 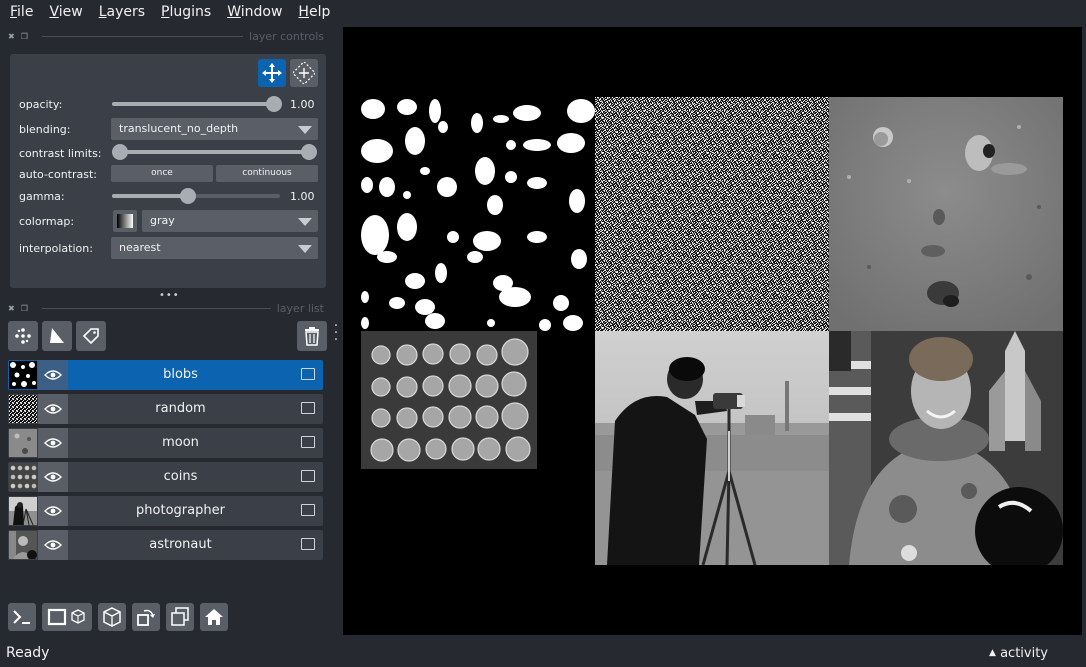 I want to click on layer-row-astronaut: astronaut, so click(x=165, y=545).